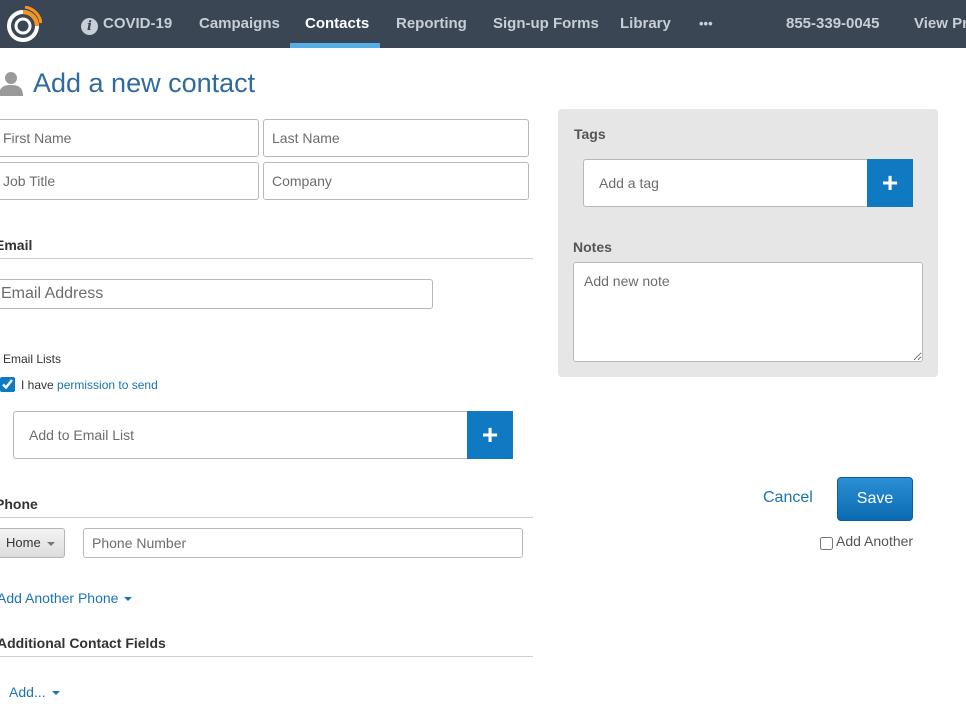  I want to click on active-tab-indicator, so click(335, 45).